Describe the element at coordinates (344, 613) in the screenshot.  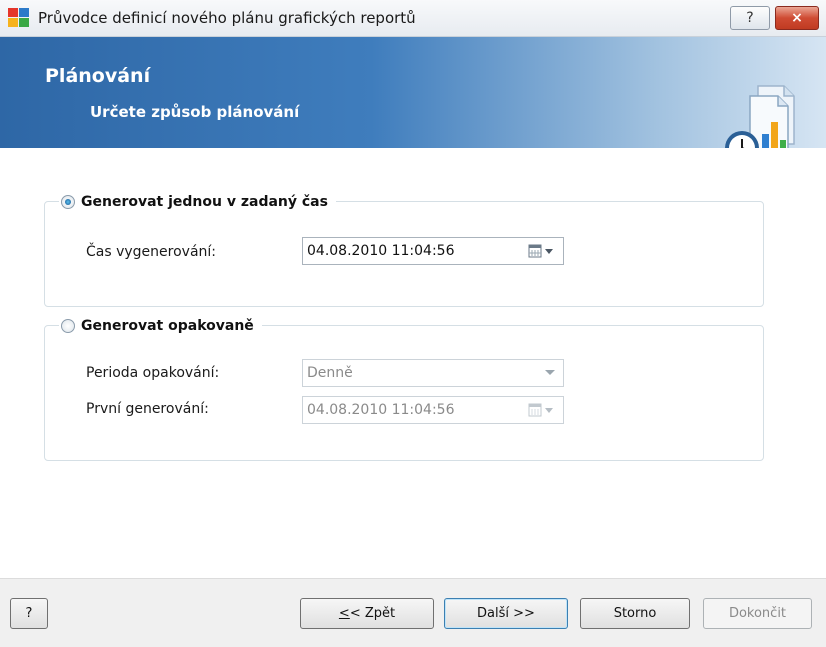
I see `back-button-mnemonic: <` at that location.